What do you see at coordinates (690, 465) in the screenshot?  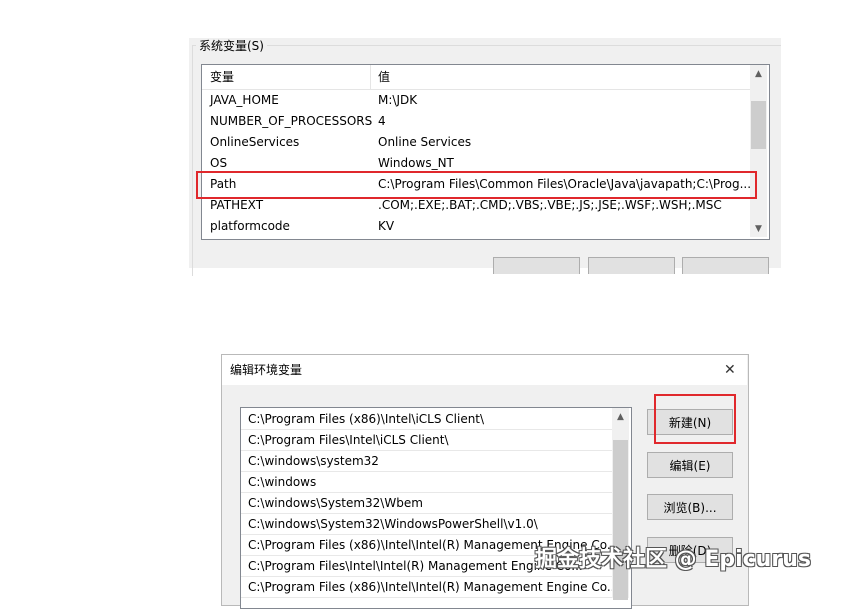 I see `edit-button: 编辑(E)` at bounding box center [690, 465].